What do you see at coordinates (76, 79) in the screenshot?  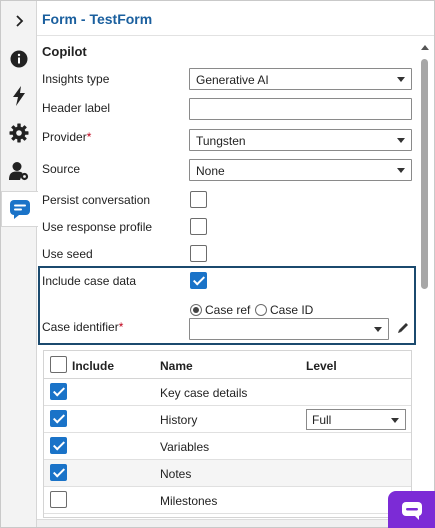 I see `insights-type-label: Insights type` at bounding box center [76, 79].